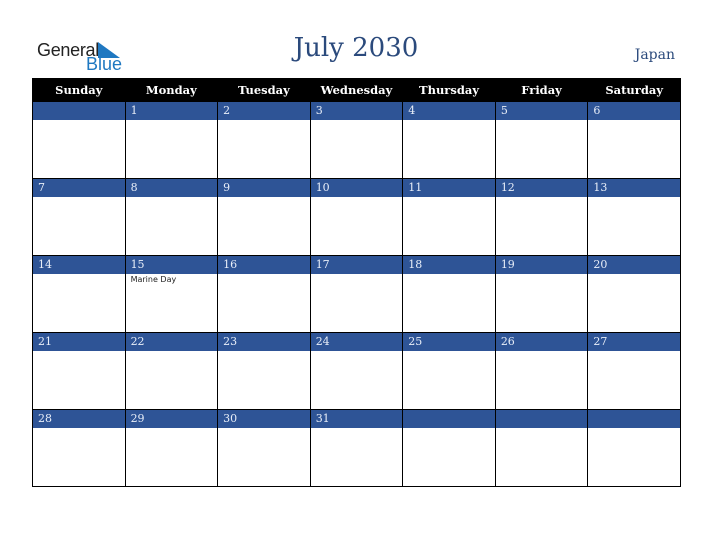 This screenshot has width=712, height=550. I want to click on day-number: 6, so click(634, 110).